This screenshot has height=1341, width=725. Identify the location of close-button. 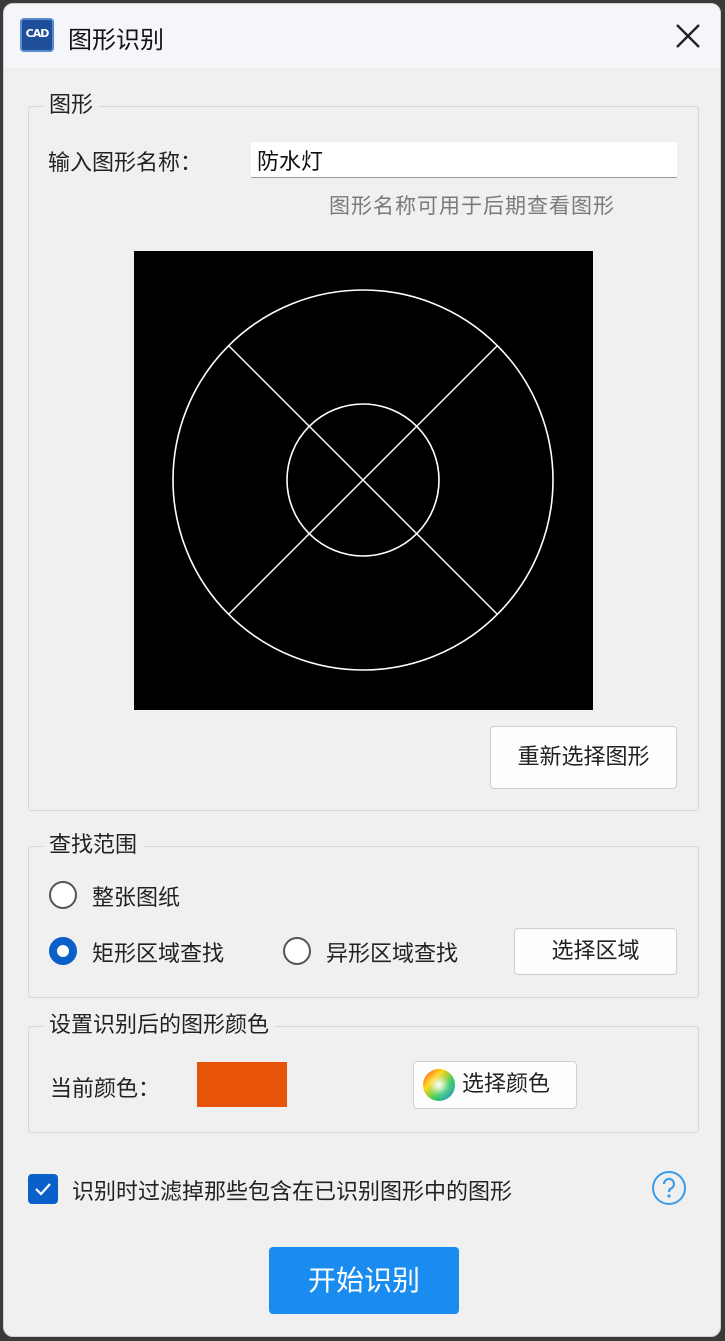
(688, 36).